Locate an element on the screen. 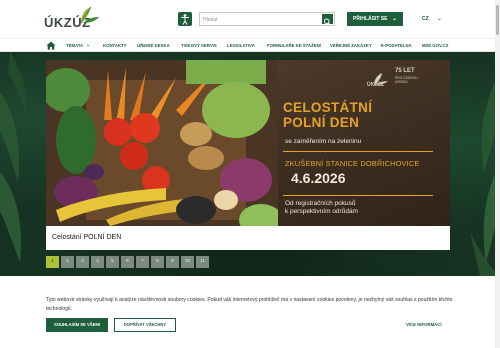 Image resolution: width=500 pixels, height=348 pixels. search-box is located at coordinates (267, 19).